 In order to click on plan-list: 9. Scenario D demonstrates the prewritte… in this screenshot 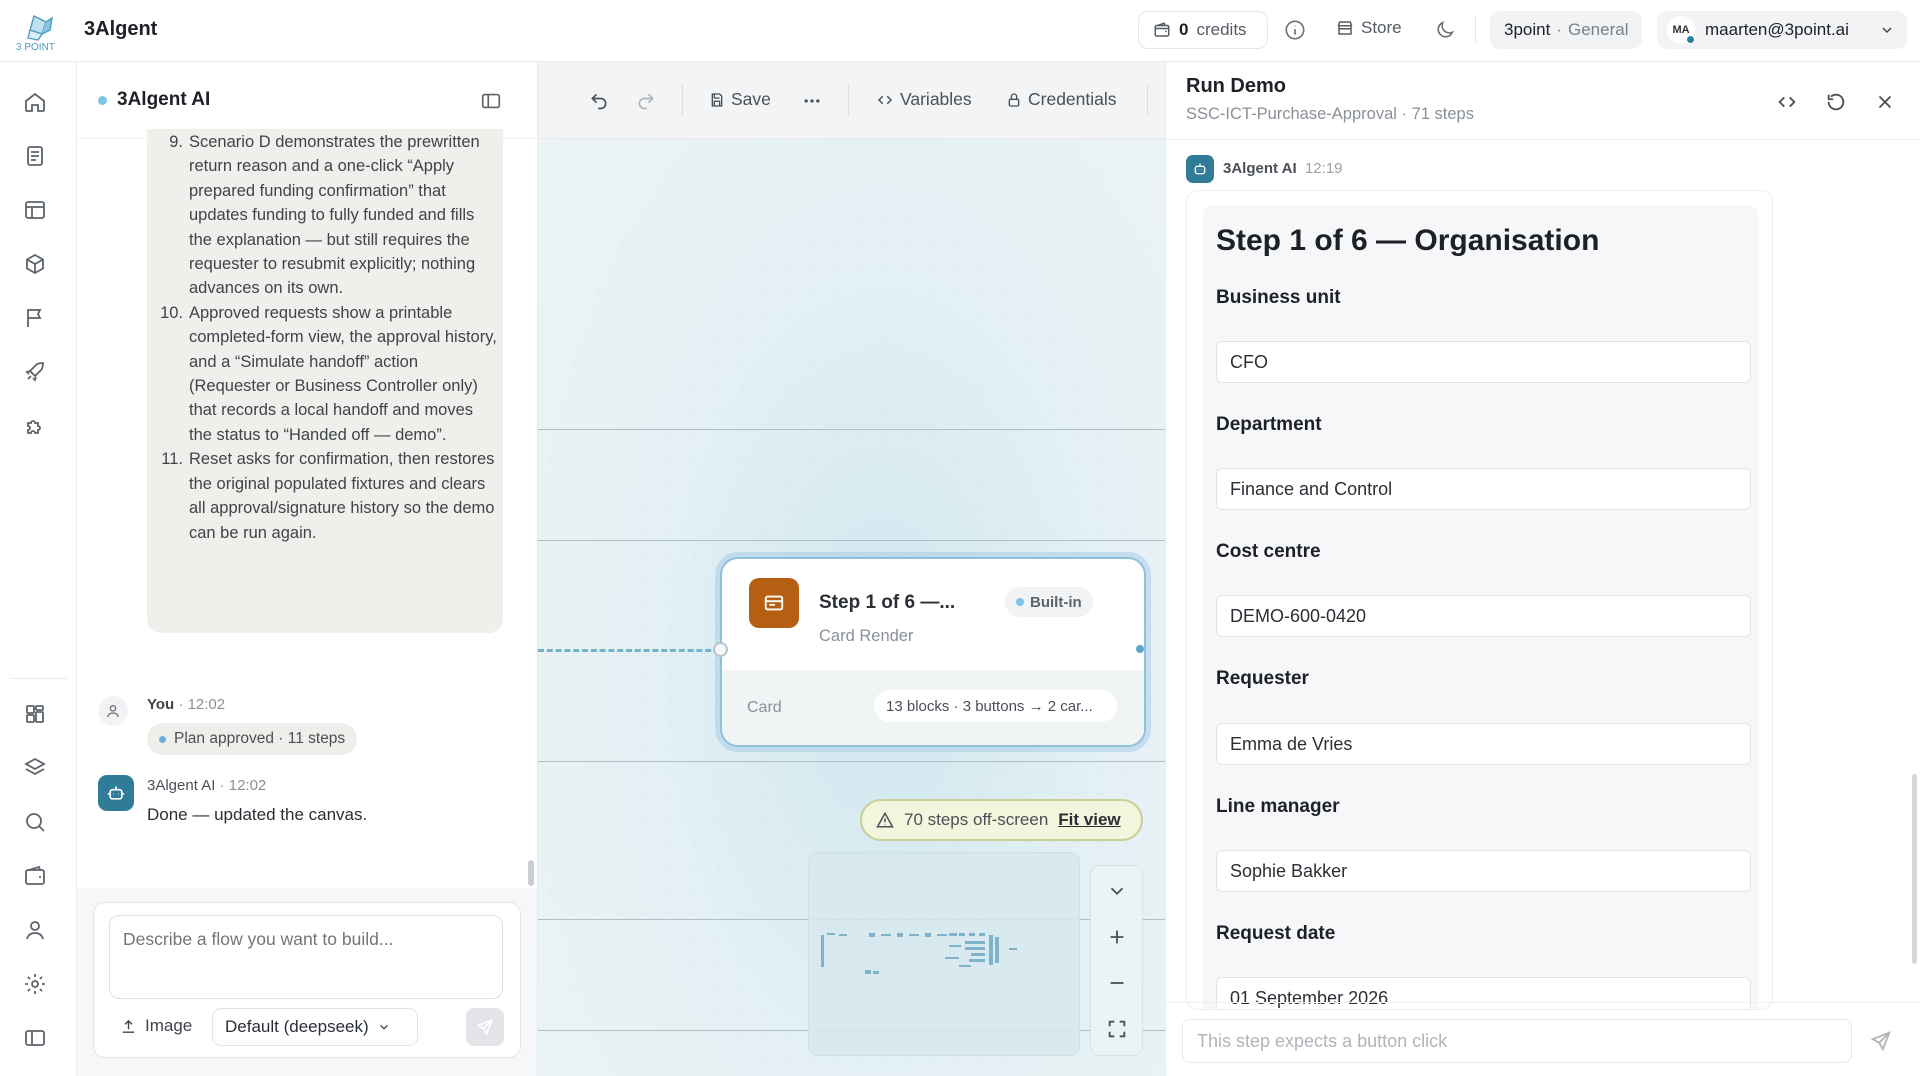, I will do `click(328, 337)`.